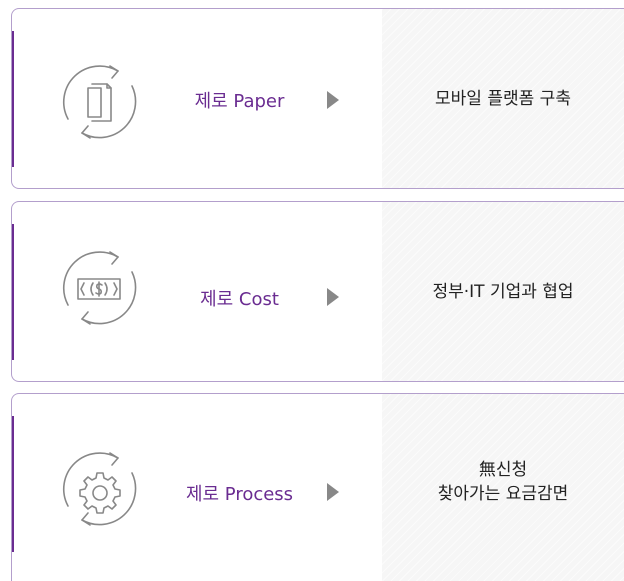 This screenshot has width=624, height=581. What do you see at coordinates (239, 101) in the screenshot?
I see `card-title: 제로 Paper` at bounding box center [239, 101].